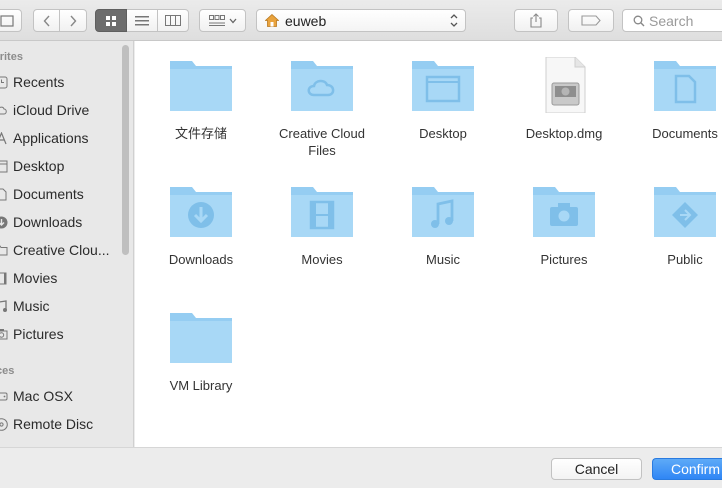 The height and width of the screenshot is (488, 722). What do you see at coordinates (200, 133) in the screenshot?
I see `file-name: 文件存储` at bounding box center [200, 133].